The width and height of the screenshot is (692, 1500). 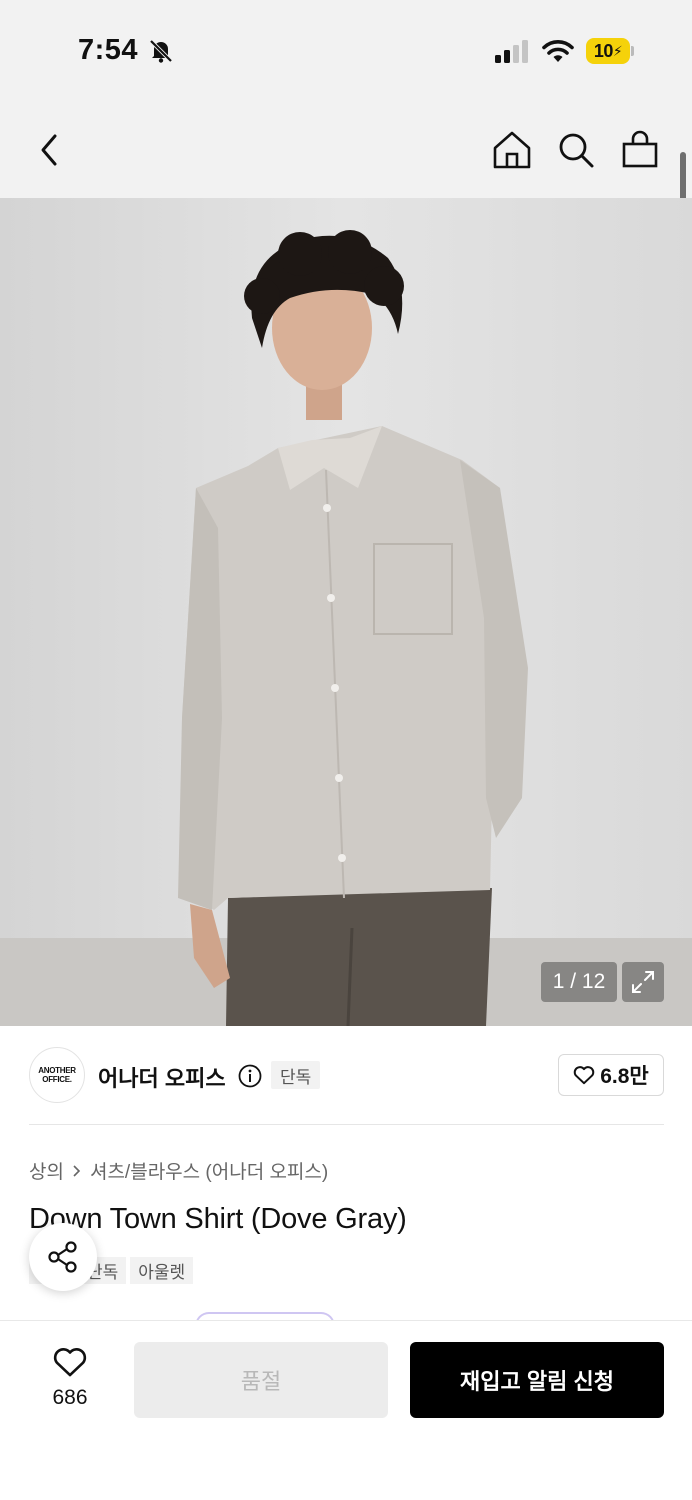 I want to click on brand-like-button: 6.8만, so click(x=611, y=1075).